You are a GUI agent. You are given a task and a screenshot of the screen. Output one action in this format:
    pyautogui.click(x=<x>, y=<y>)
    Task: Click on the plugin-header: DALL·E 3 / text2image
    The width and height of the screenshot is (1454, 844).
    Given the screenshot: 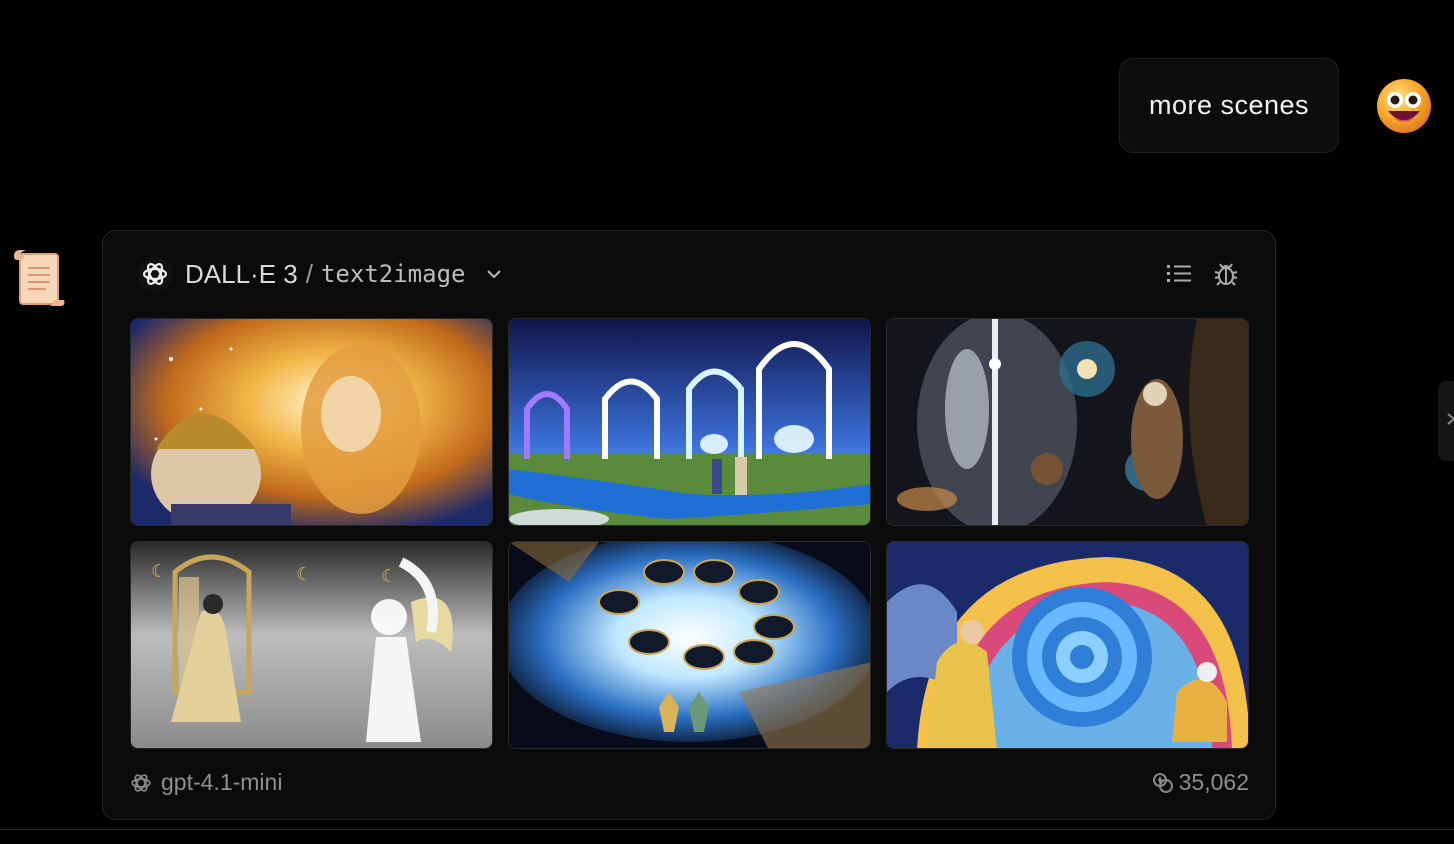 What is the action you would take?
    pyautogui.click(x=321, y=274)
    